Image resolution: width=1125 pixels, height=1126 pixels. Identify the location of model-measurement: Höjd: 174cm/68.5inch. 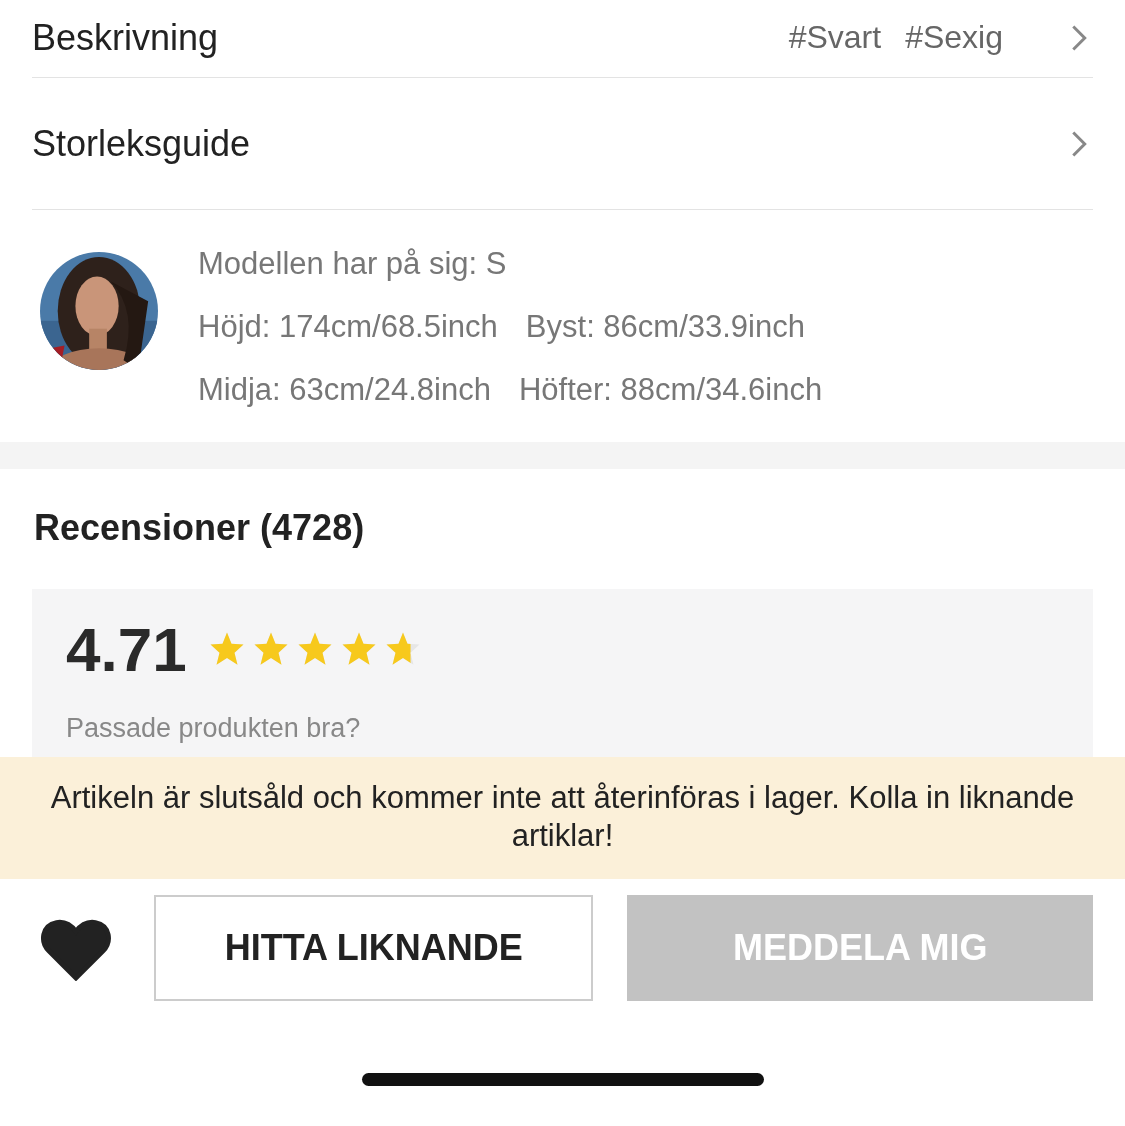
(348, 327).